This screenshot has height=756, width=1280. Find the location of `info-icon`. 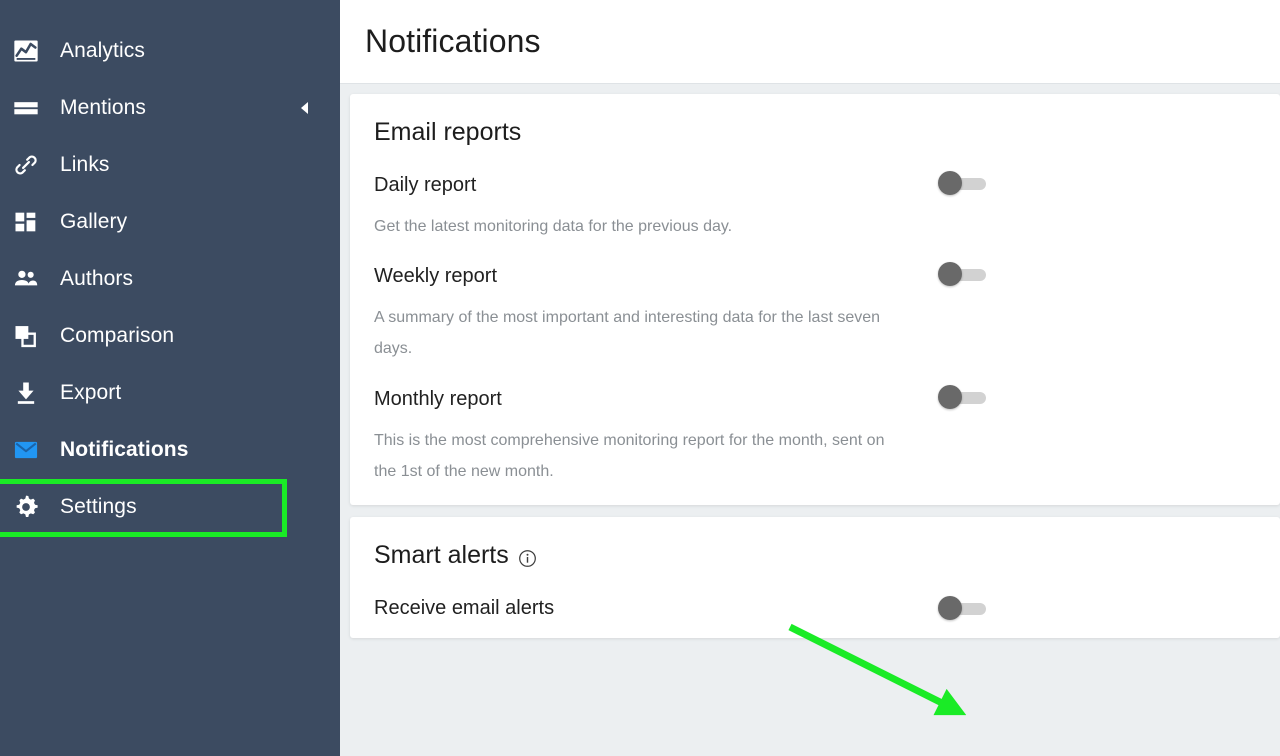

info-icon is located at coordinates (527, 556).